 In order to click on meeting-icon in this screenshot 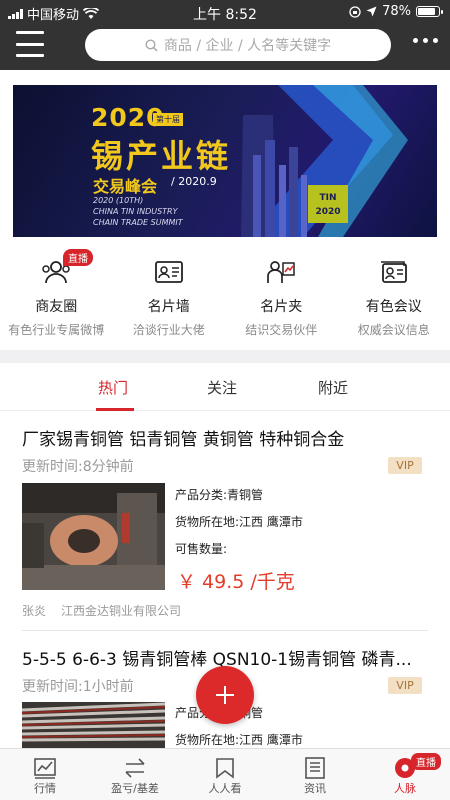, I will do `click(393, 272)`.